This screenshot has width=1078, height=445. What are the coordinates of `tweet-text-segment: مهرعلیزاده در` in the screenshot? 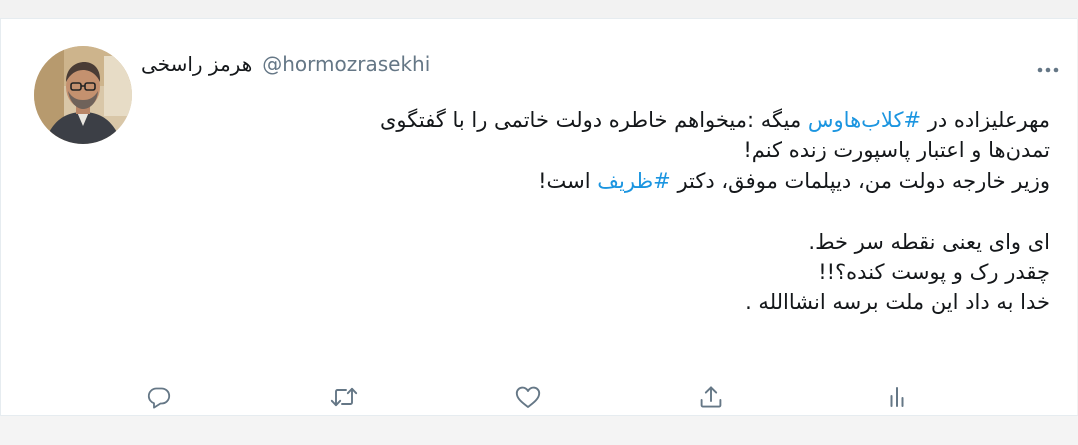 It's located at (985, 120).